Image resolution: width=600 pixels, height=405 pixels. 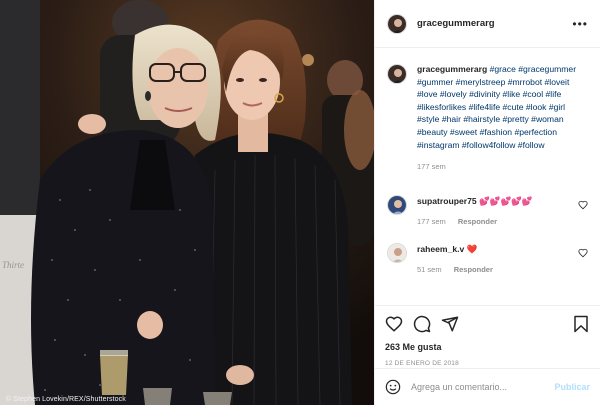 What do you see at coordinates (506, 201) in the screenshot?
I see `comment-text: 💕💕💕💕💕` at bounding box center [506, 201].